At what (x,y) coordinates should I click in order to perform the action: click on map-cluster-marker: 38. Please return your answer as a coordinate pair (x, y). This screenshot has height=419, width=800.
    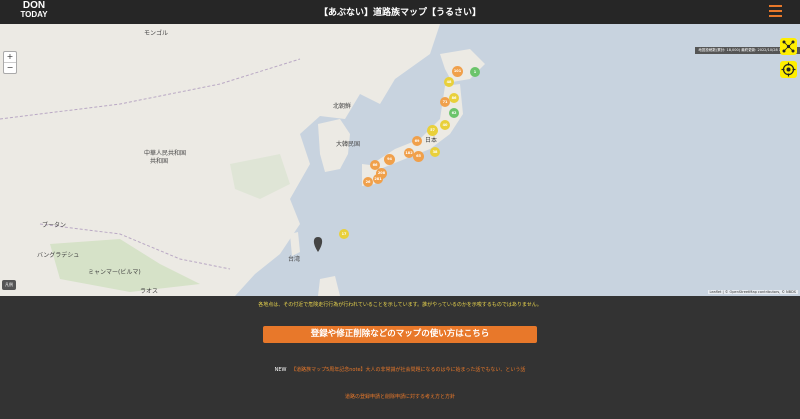
    Looking at the image, I should click on (435, 152).